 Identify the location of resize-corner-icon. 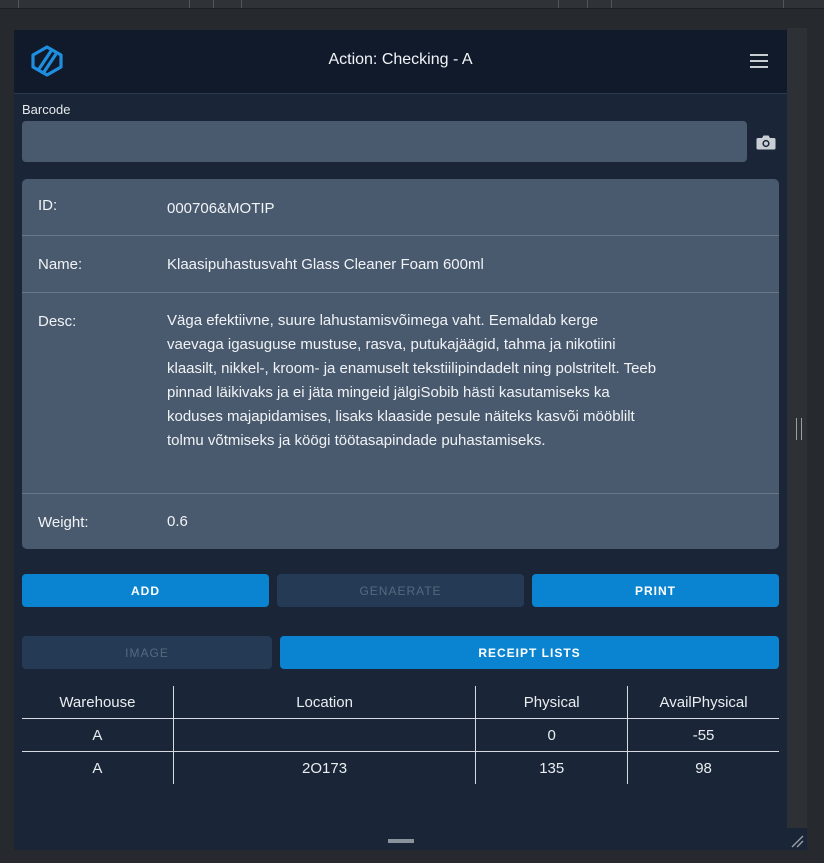
(797, 841).